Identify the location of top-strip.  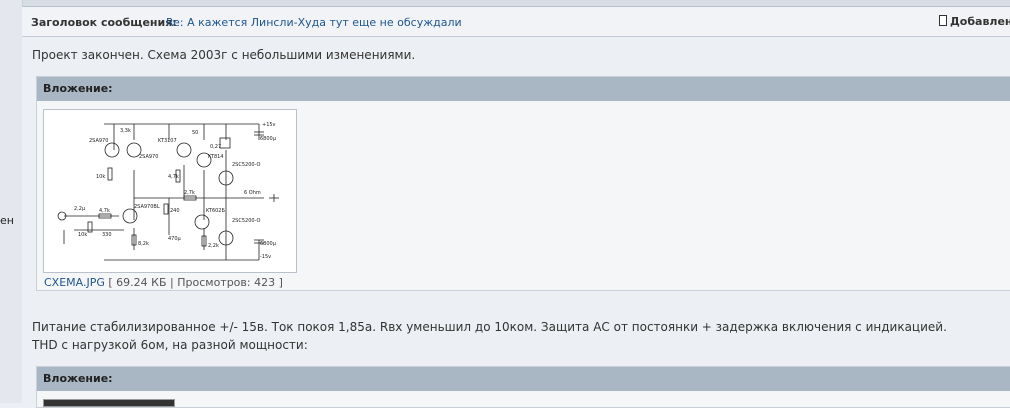
(505, 3).